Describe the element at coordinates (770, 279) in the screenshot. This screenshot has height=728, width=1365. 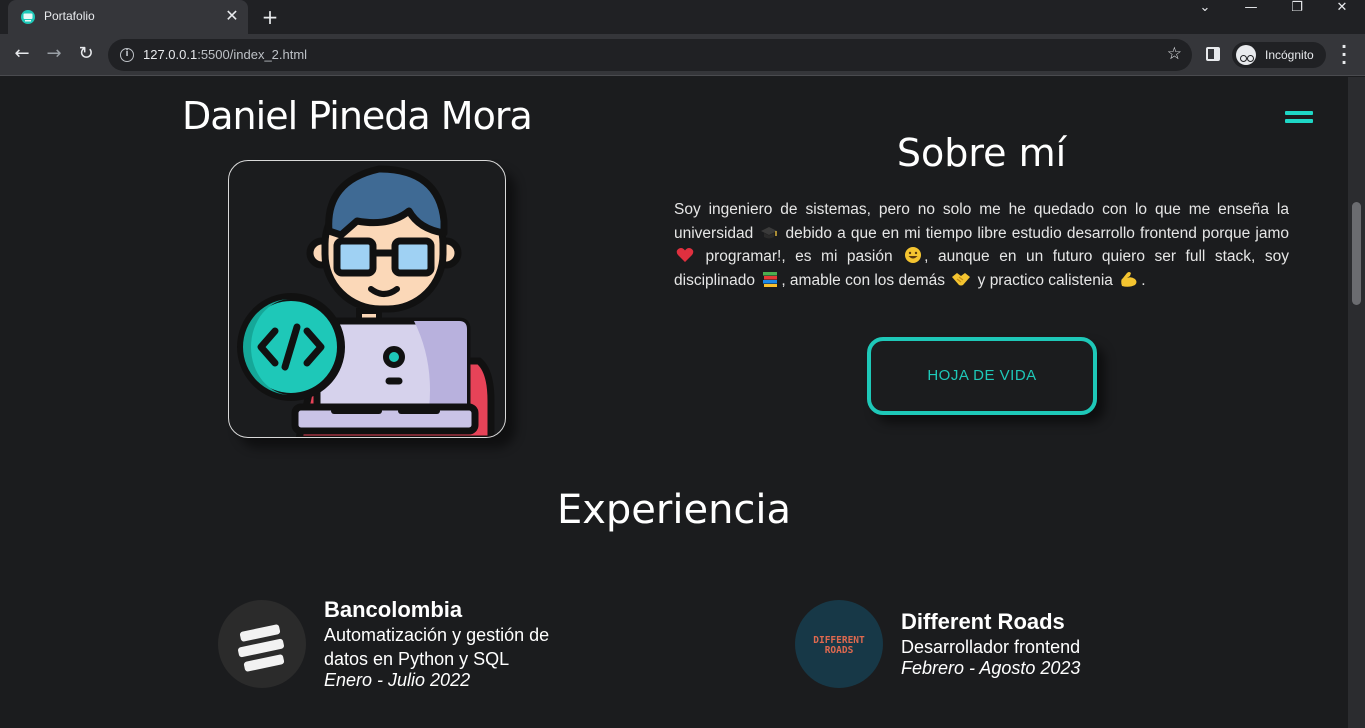
I see `books-icon` at that location.